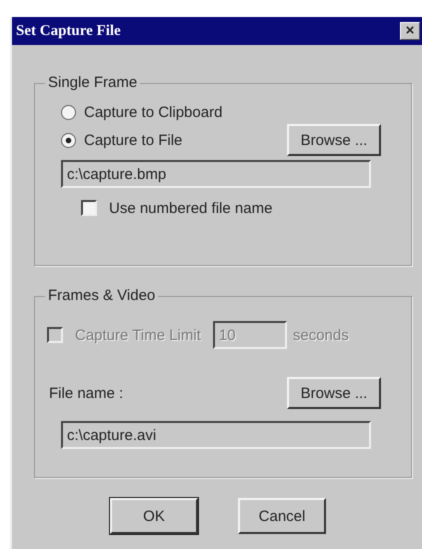 The width and height of the screenshot is (422, 549). What do you see at coordinates (89, 208) in the screenshot?
I see `checkbox` at bounding box center [89, 208].